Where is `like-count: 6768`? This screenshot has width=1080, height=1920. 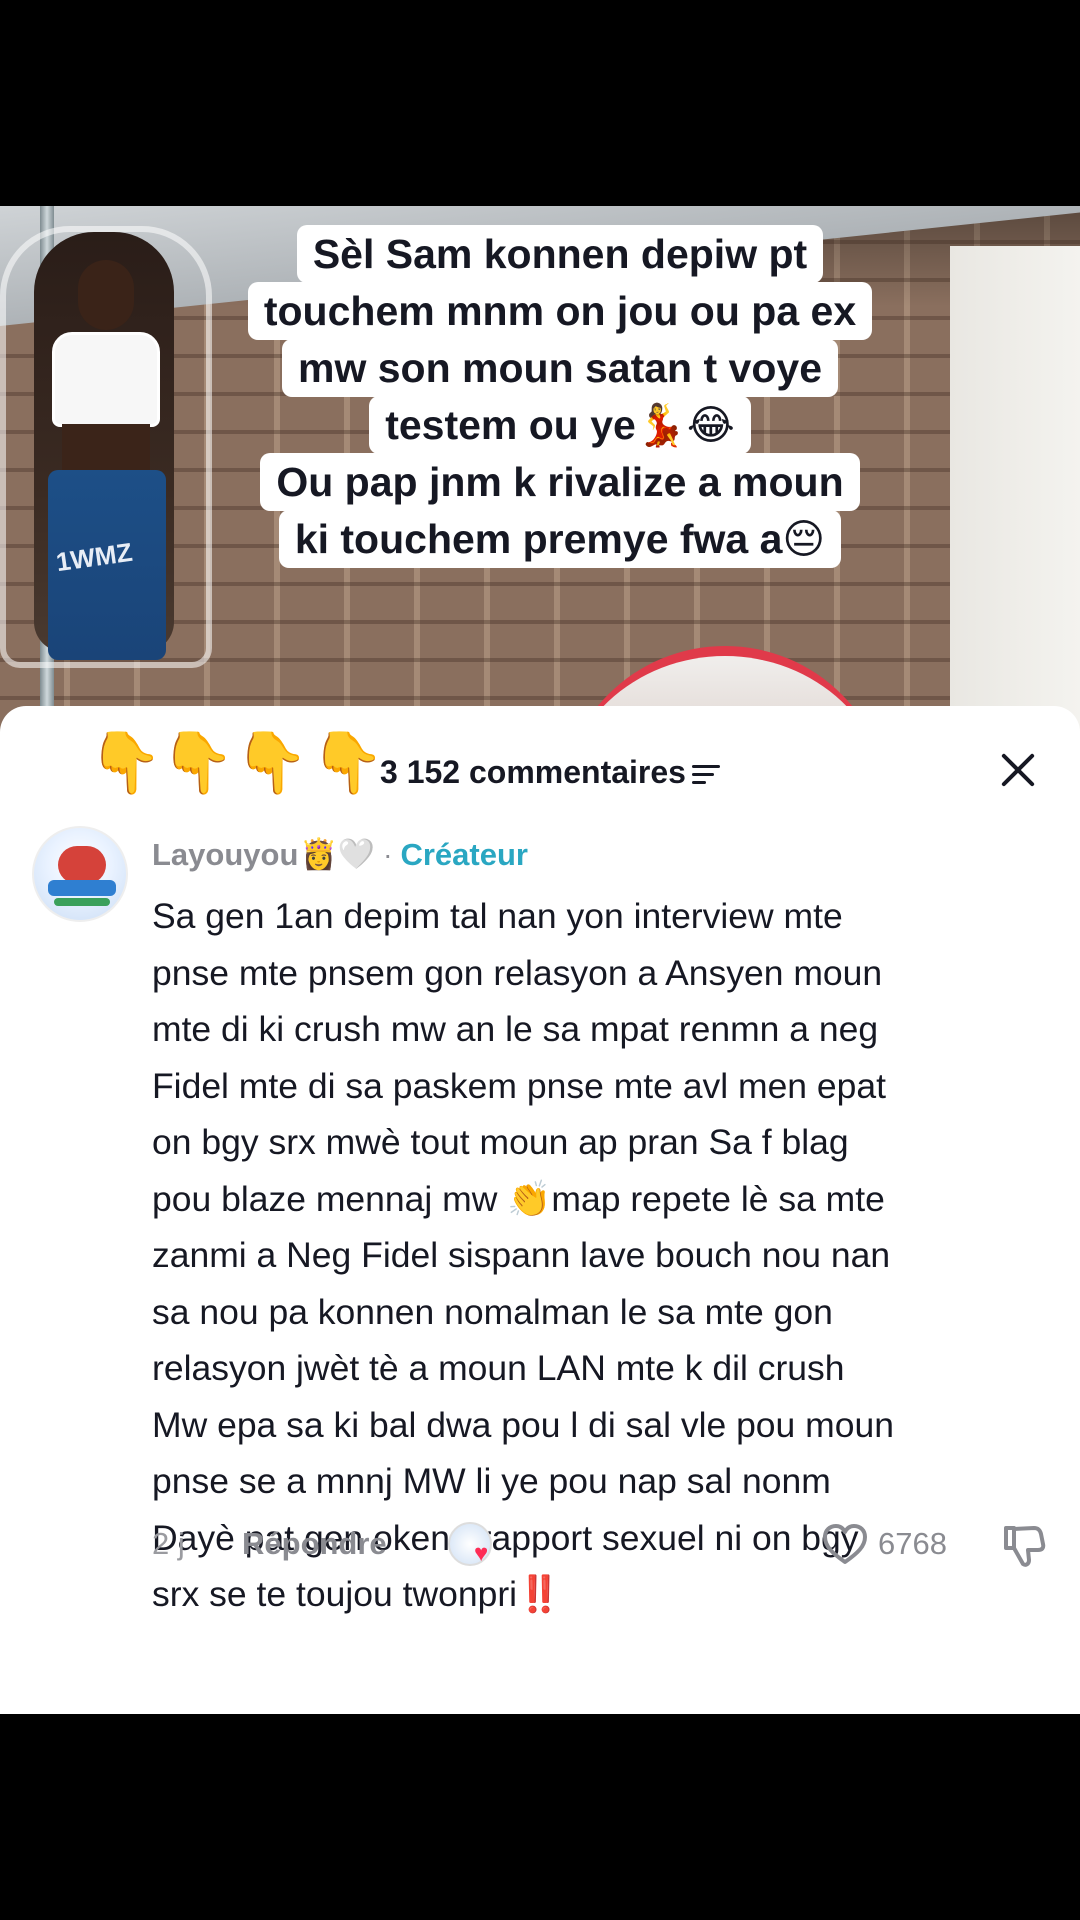
like-count: 6768 is located at coordinates (912, 1543).